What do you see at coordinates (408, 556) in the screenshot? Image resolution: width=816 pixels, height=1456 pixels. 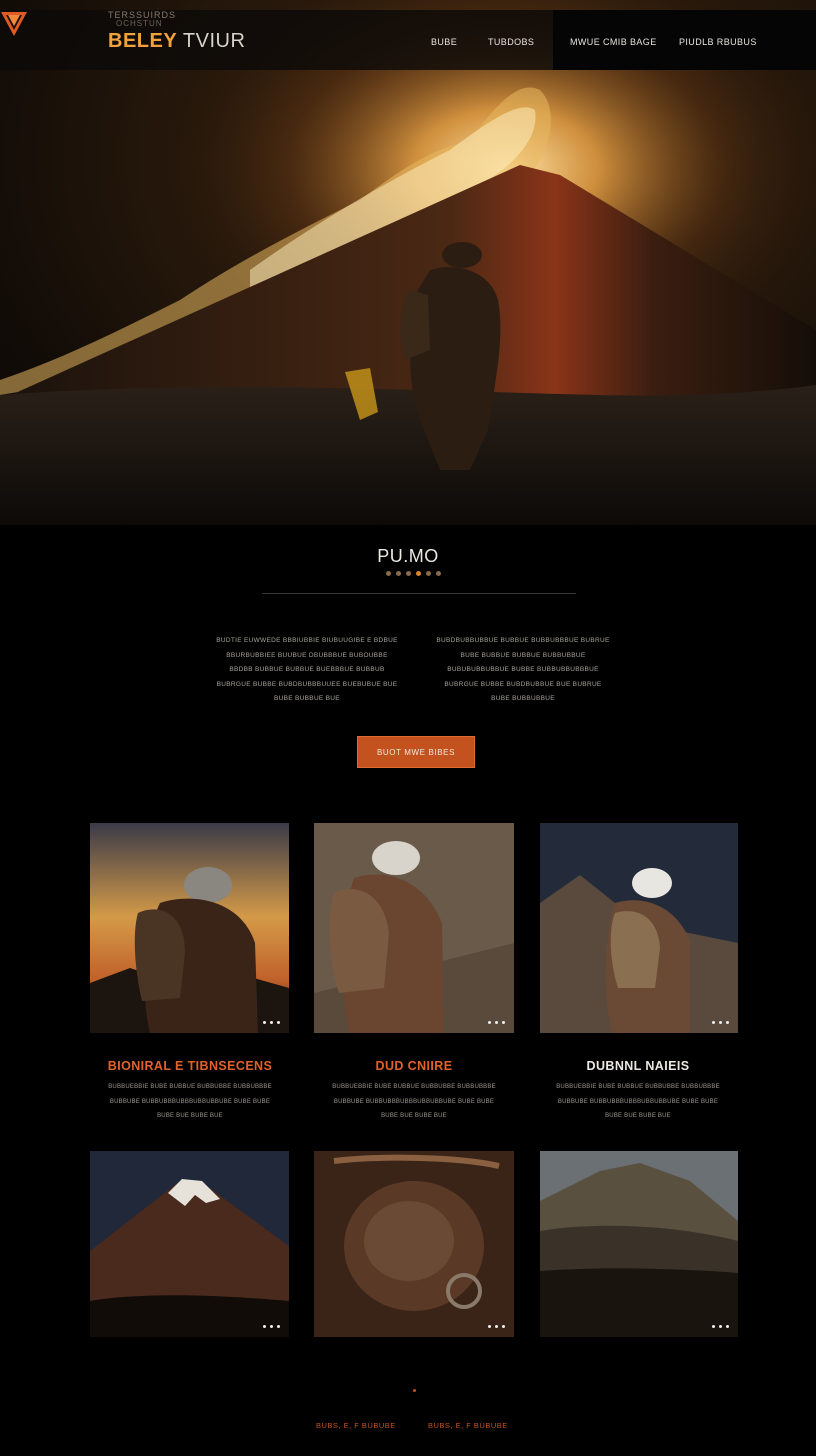 I see `section-title: PU.MO` at bounding box center [408, 556].